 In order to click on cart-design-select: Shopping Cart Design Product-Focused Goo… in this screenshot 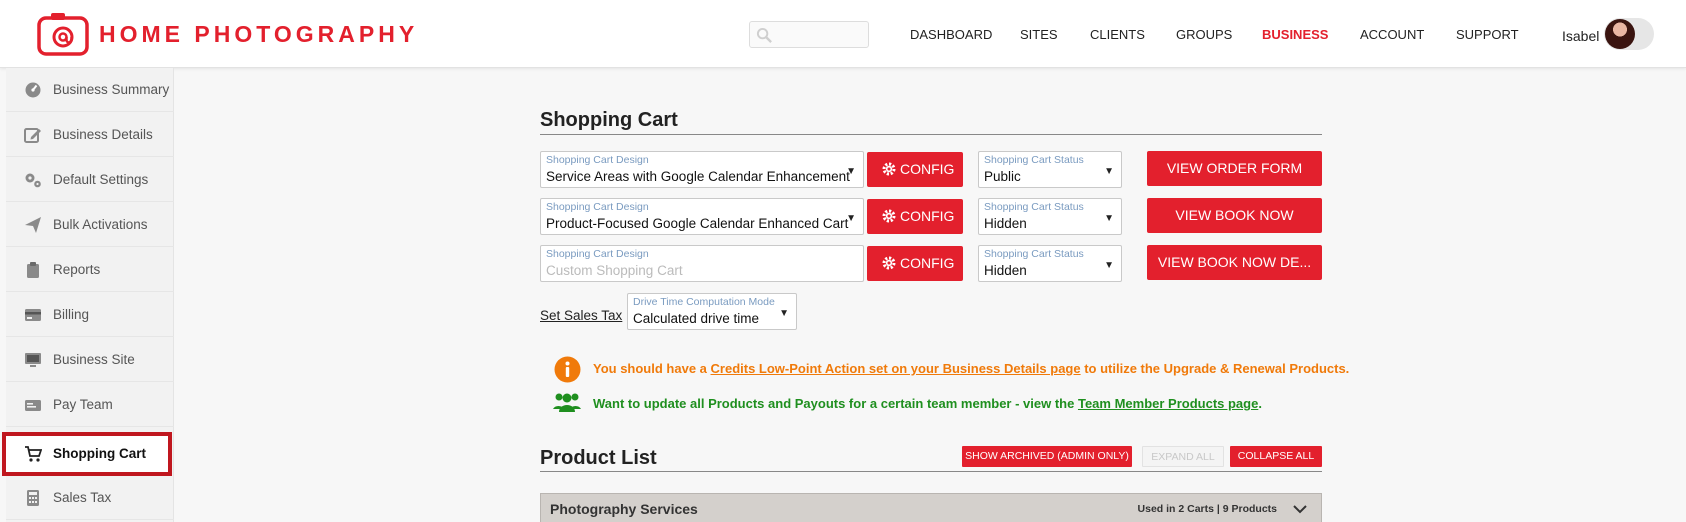, I will do `click(702, 216)`.